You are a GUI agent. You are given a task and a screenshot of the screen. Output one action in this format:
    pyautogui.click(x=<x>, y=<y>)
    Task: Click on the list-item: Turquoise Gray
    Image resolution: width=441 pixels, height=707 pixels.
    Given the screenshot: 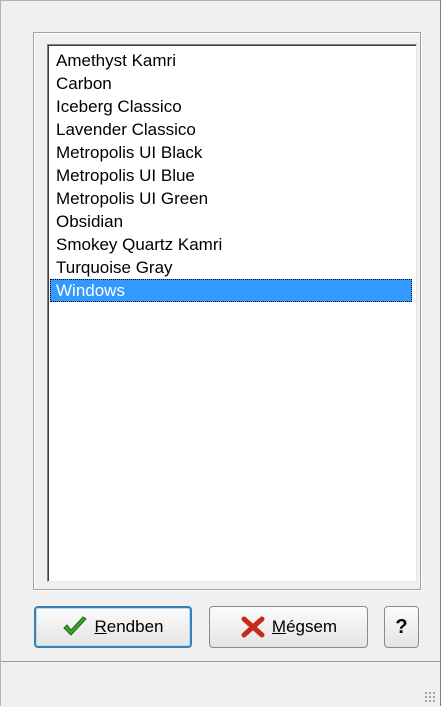 What is the action you would take?
    pyautogui.click(x=231, y=267)
    